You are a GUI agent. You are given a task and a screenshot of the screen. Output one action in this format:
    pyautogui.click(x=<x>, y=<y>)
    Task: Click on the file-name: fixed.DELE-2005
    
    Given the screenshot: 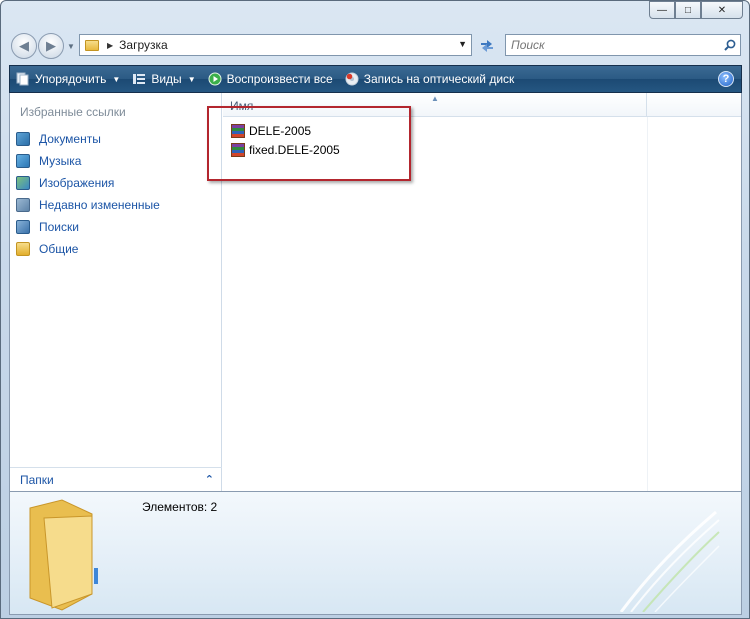 What is the action you would take?
    pyautogui.click(x=294, y=149)
    